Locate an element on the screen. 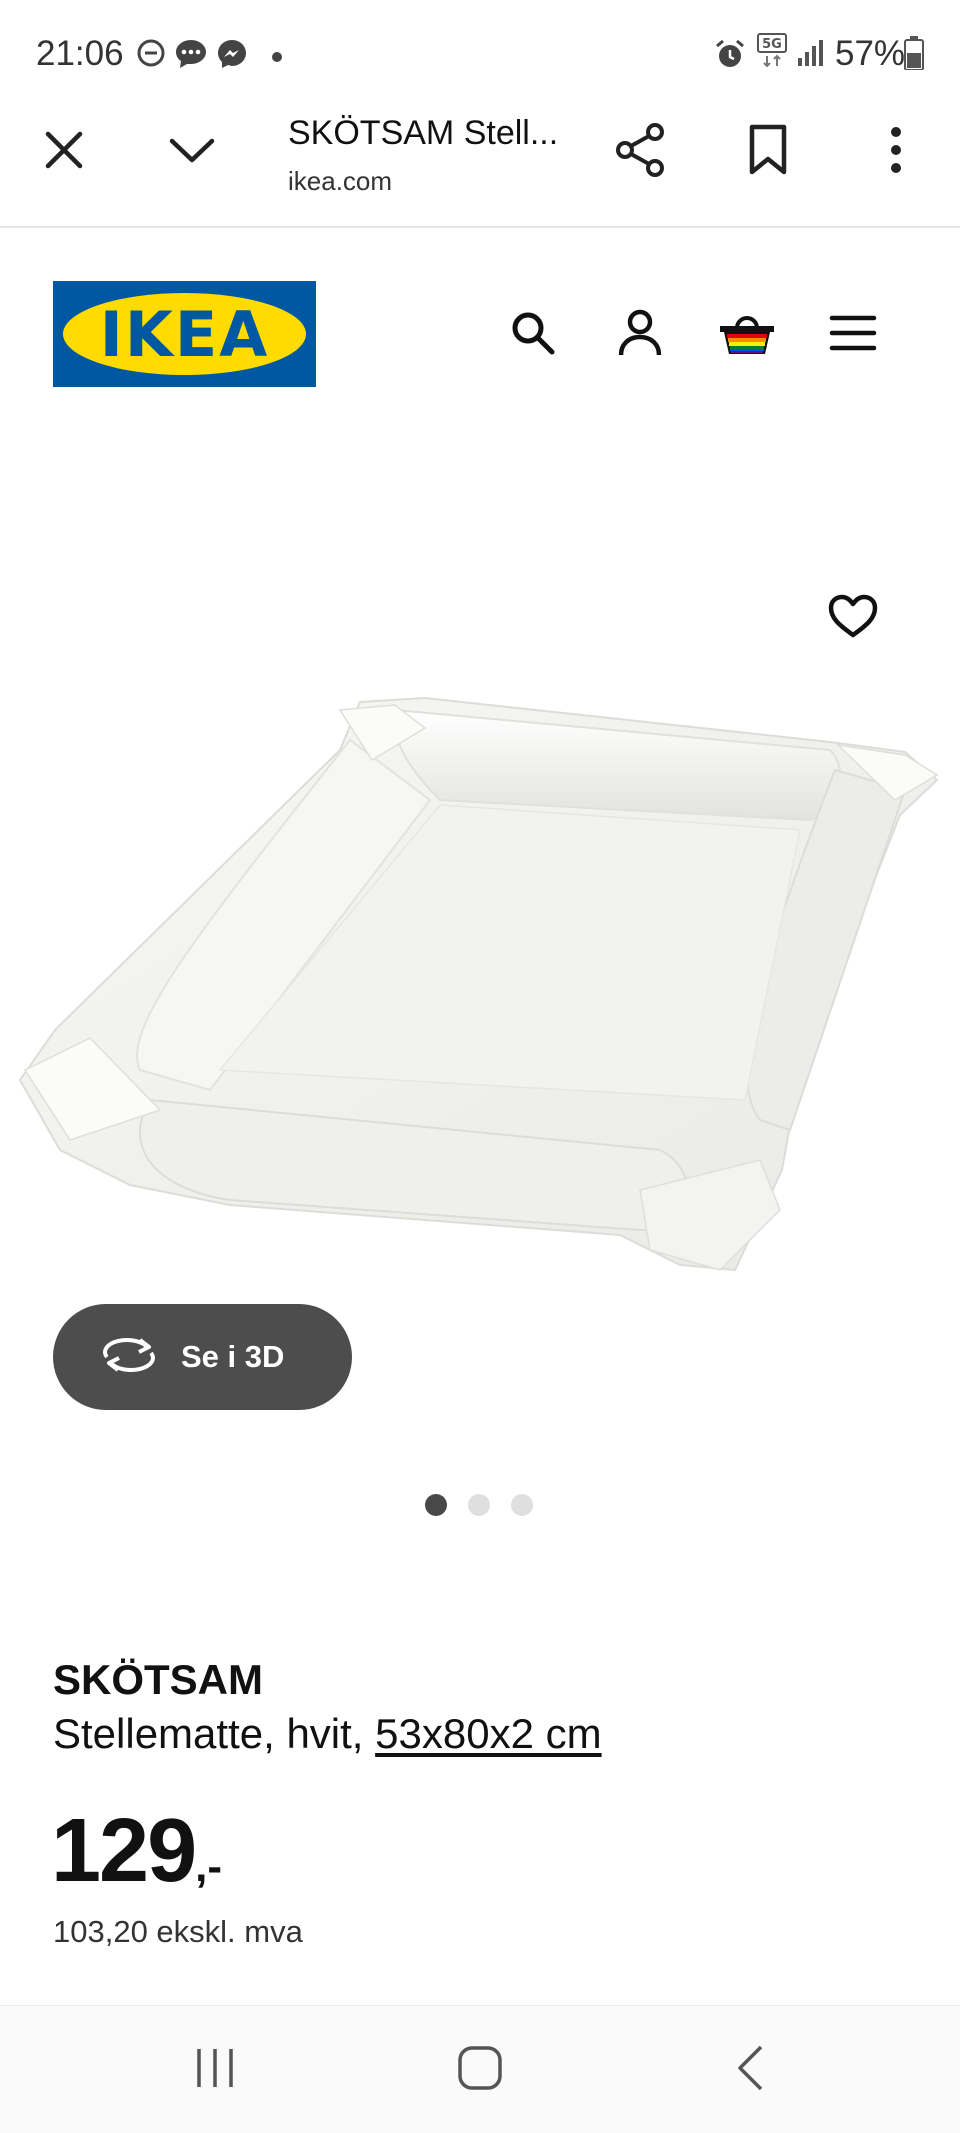  image-carousel-indicator is located at coordinates (479, 1505).